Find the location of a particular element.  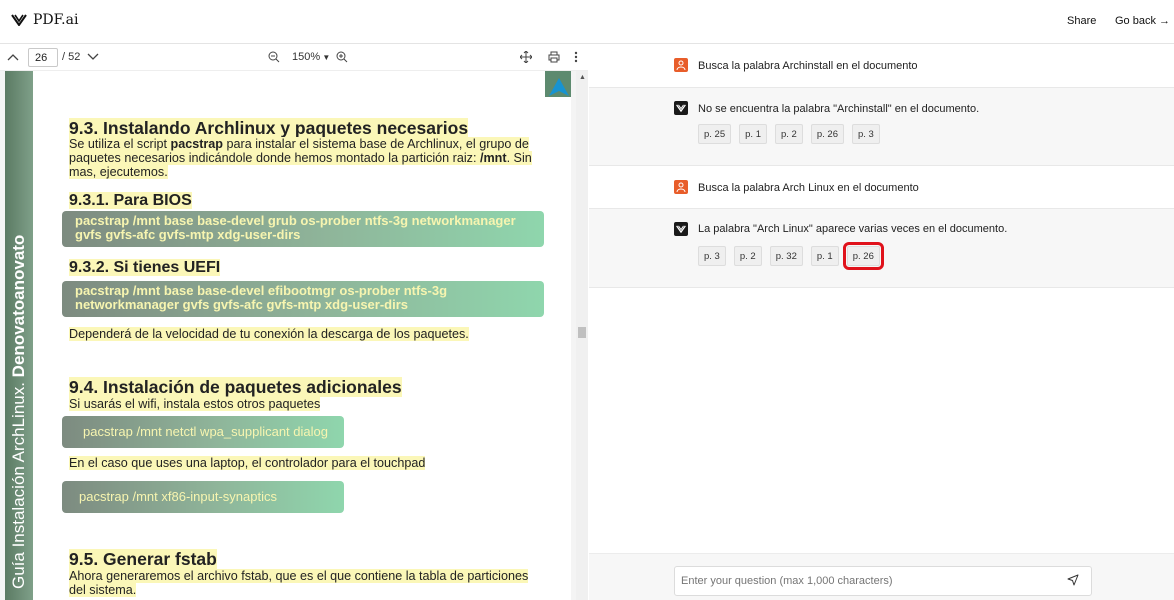

chat-composer is located at coordinates (881, 576).